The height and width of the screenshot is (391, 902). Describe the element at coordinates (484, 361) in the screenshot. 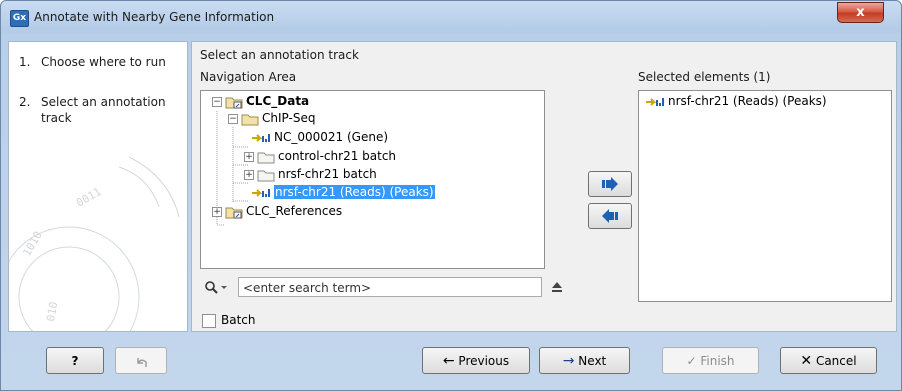

I see `previous-label: Previous` at that location.